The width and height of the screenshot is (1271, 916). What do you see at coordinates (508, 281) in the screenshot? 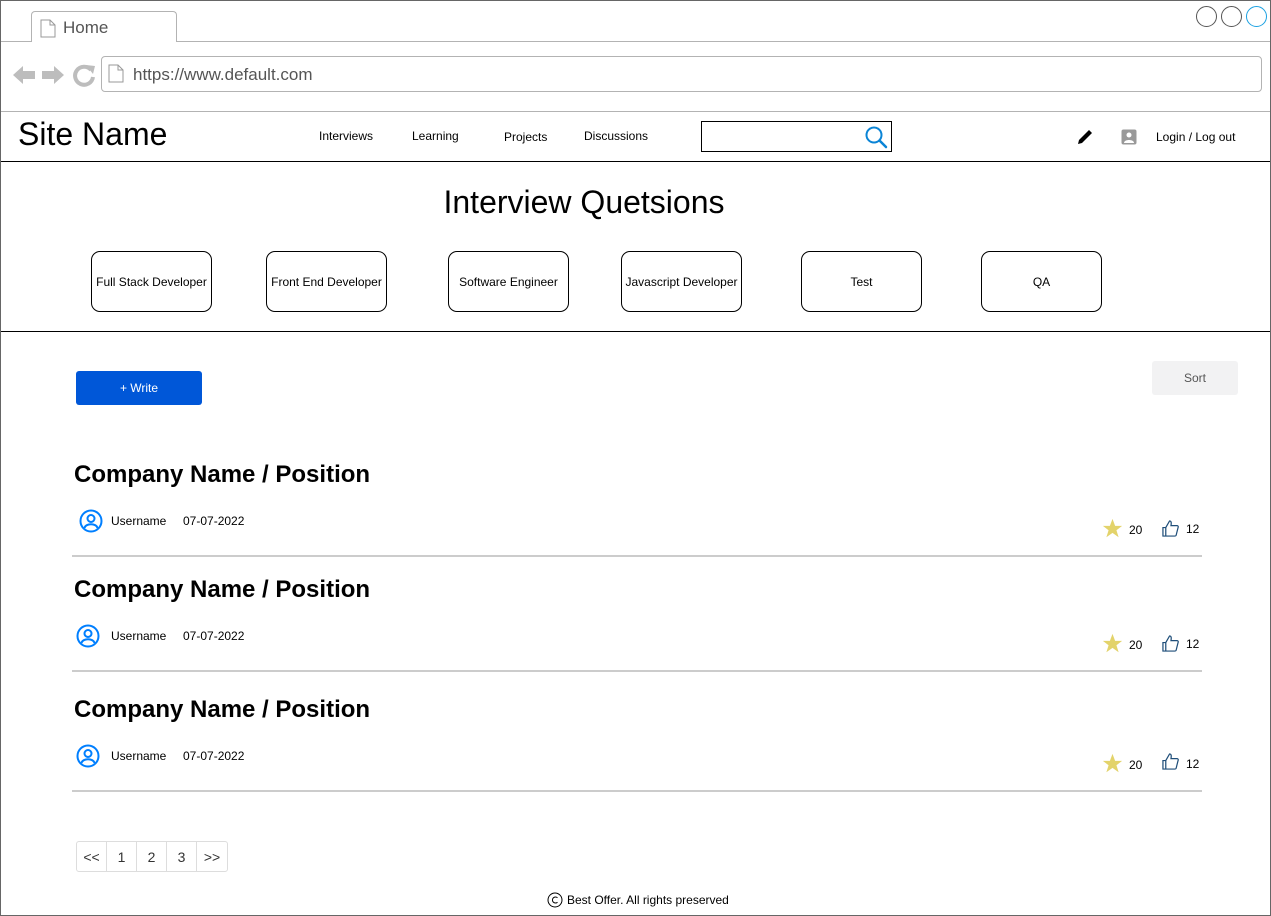
I see `category-software-engineer: Software Engineer` at bounding box center [508, 281].